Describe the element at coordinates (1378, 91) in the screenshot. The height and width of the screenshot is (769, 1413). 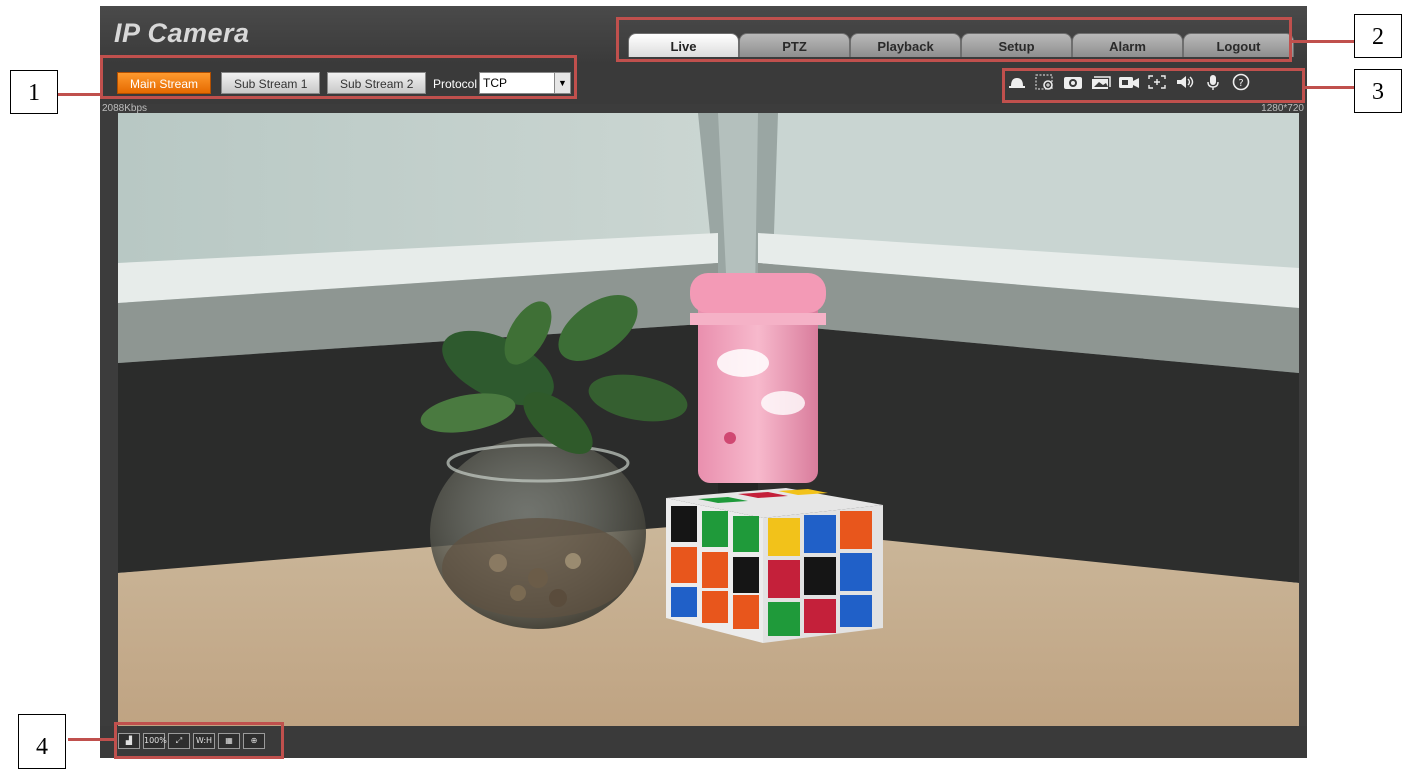
I see `callout-number-3: 3` at that location.